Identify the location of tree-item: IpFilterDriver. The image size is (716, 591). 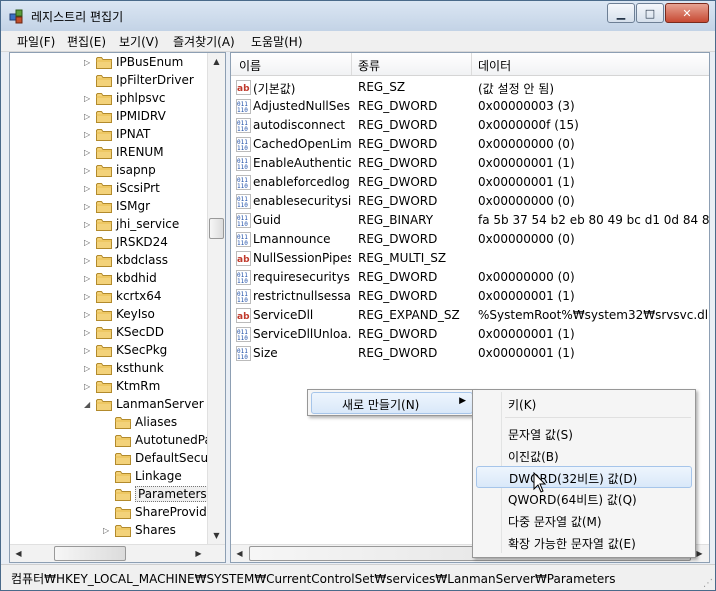
(139, 80).